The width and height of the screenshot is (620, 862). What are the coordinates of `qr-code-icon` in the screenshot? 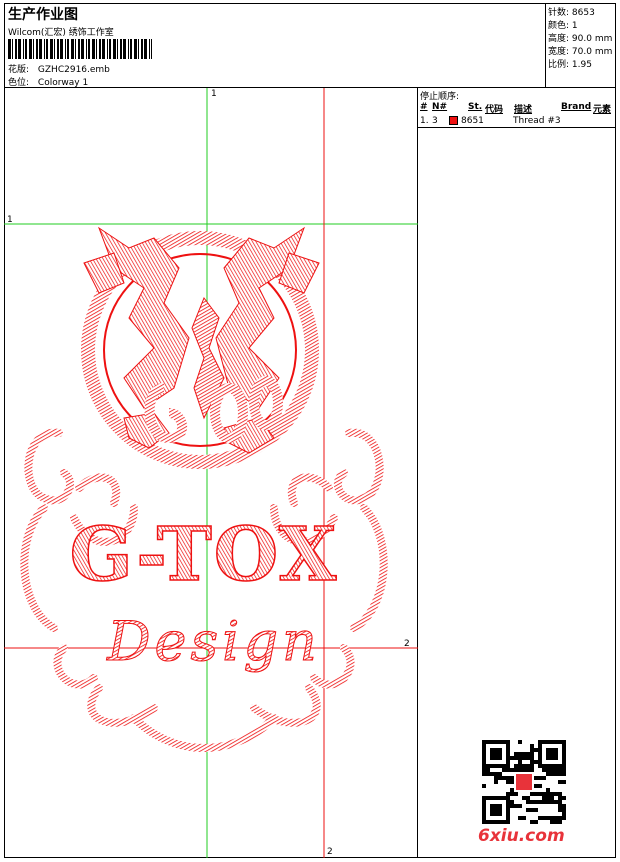 It's located at (524, 782).